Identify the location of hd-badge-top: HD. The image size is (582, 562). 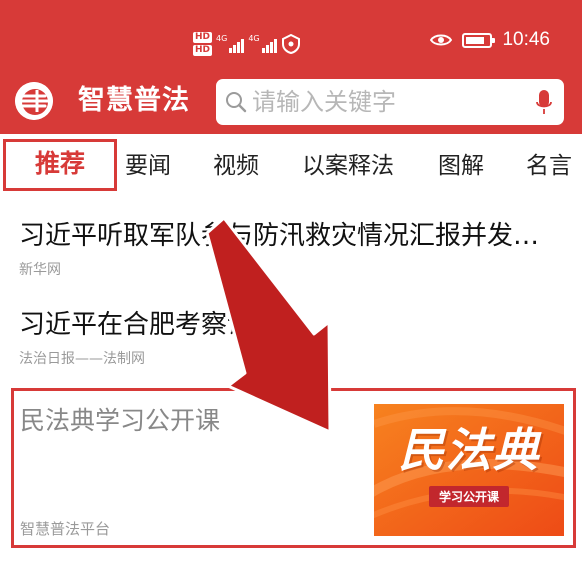
(203, 37).